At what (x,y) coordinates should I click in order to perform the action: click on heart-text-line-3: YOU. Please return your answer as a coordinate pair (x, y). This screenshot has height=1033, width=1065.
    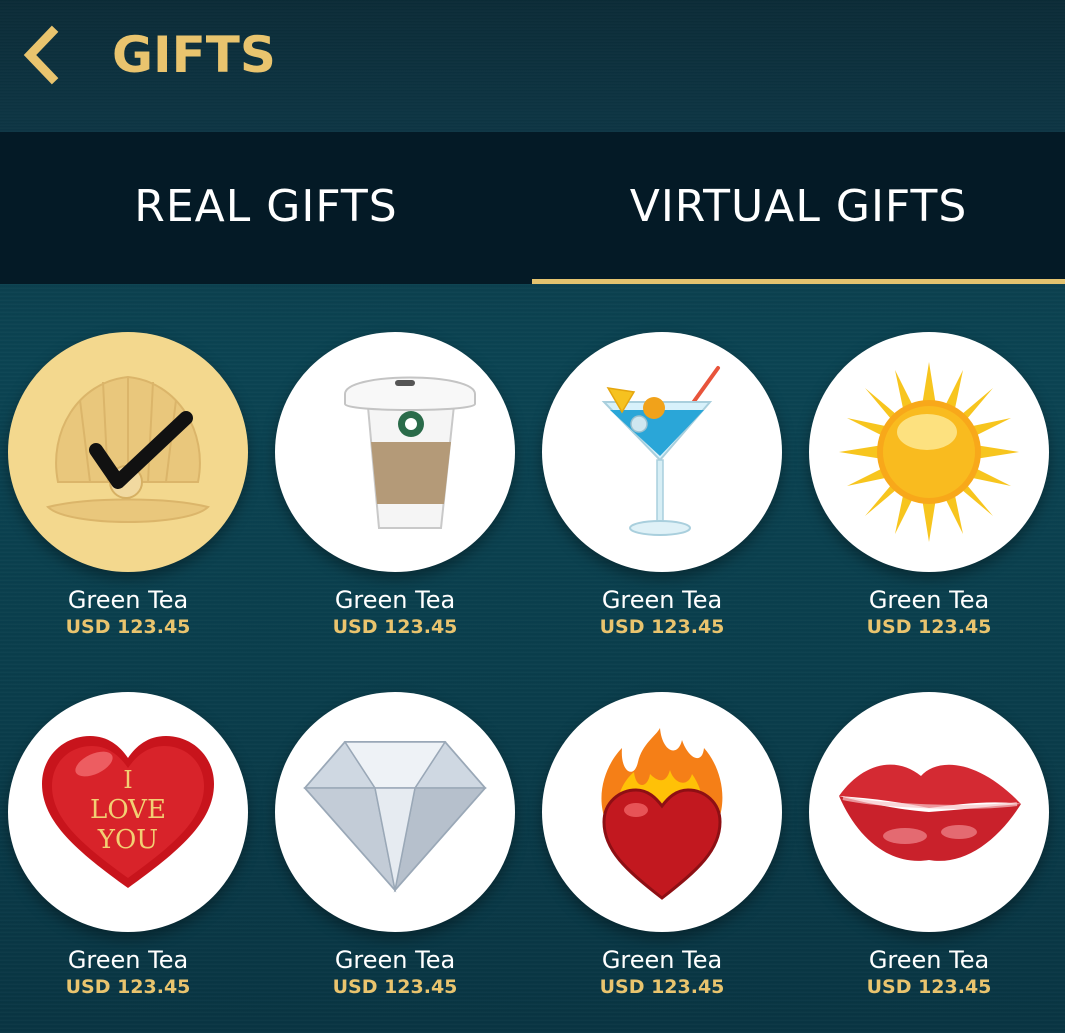
    Looking at the image, I should click on (127, 840).